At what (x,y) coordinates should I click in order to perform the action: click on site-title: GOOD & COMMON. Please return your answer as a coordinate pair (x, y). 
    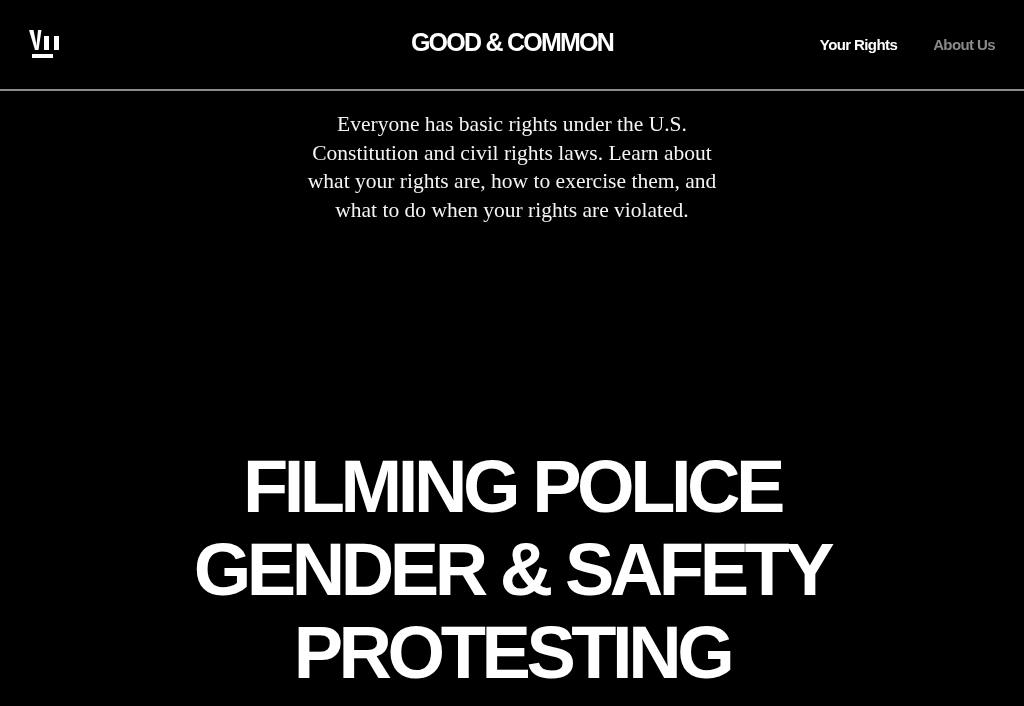
    Looking at the image, I should click on (512, 42).